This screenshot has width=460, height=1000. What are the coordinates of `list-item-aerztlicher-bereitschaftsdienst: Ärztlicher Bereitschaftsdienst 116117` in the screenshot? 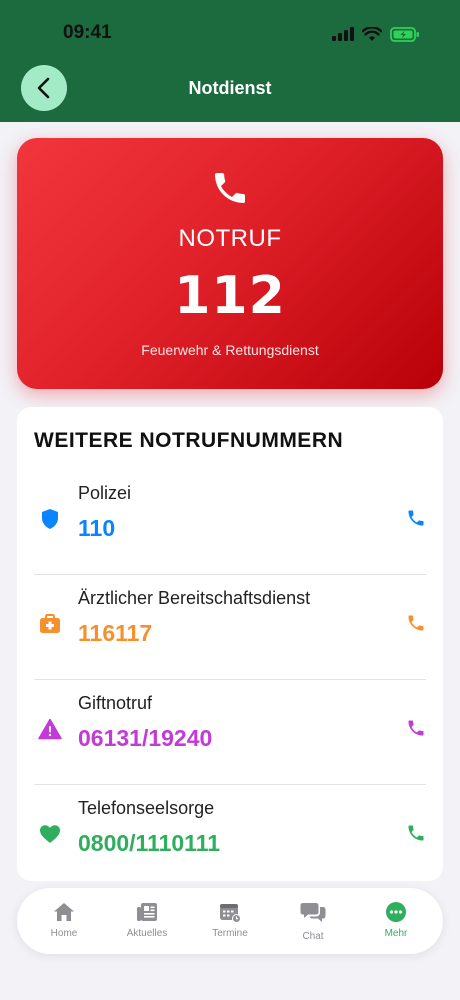 It's located at (230, 627).